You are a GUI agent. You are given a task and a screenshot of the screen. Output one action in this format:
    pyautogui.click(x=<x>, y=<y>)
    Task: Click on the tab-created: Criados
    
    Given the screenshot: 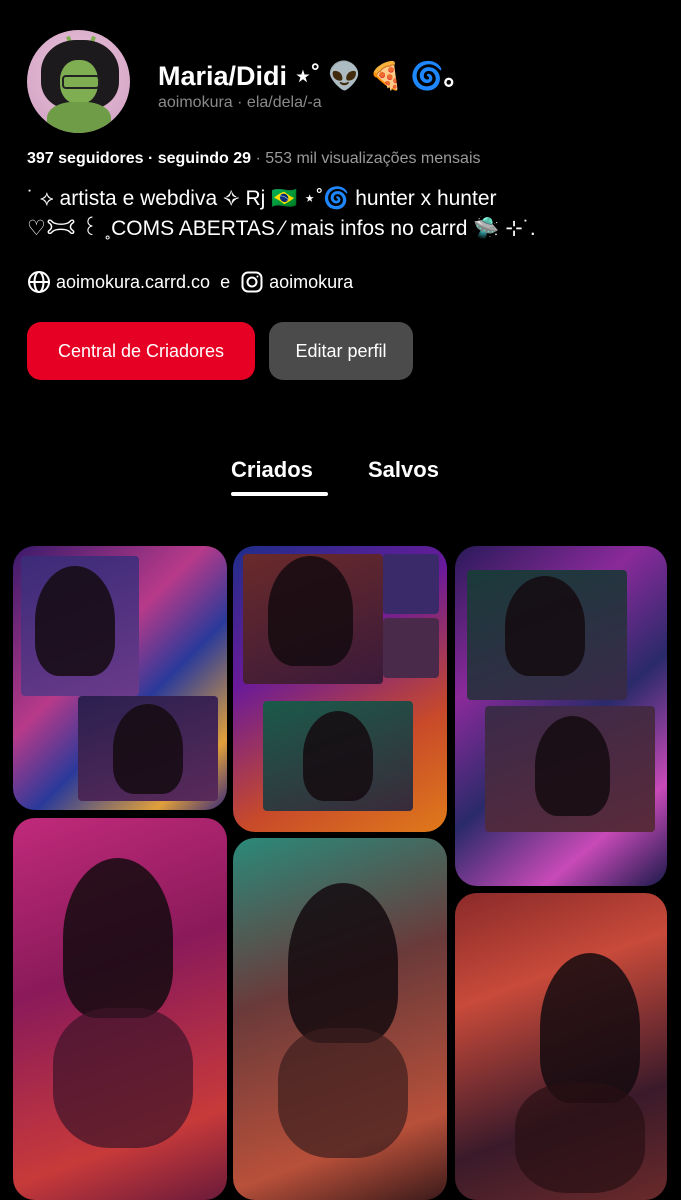 What is the action you would take?
    pyautogui.click(x=272, y=470)
    